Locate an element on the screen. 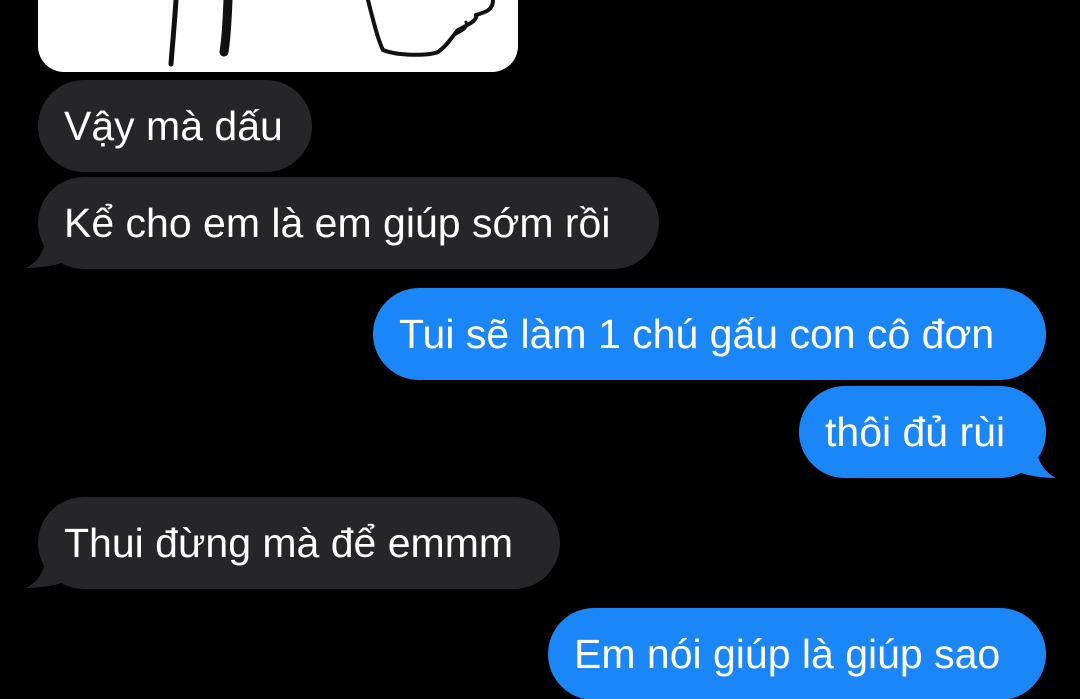 Image resolution: width=1080 pixels, height=699 pixels. sketch-drawing is located at coordinates (331, 33).